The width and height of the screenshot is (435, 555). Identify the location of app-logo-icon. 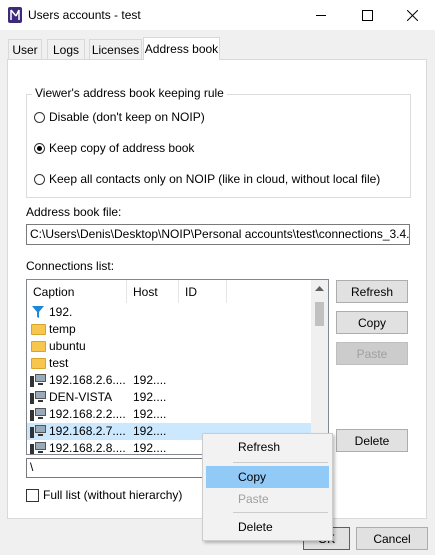
(15, 15).